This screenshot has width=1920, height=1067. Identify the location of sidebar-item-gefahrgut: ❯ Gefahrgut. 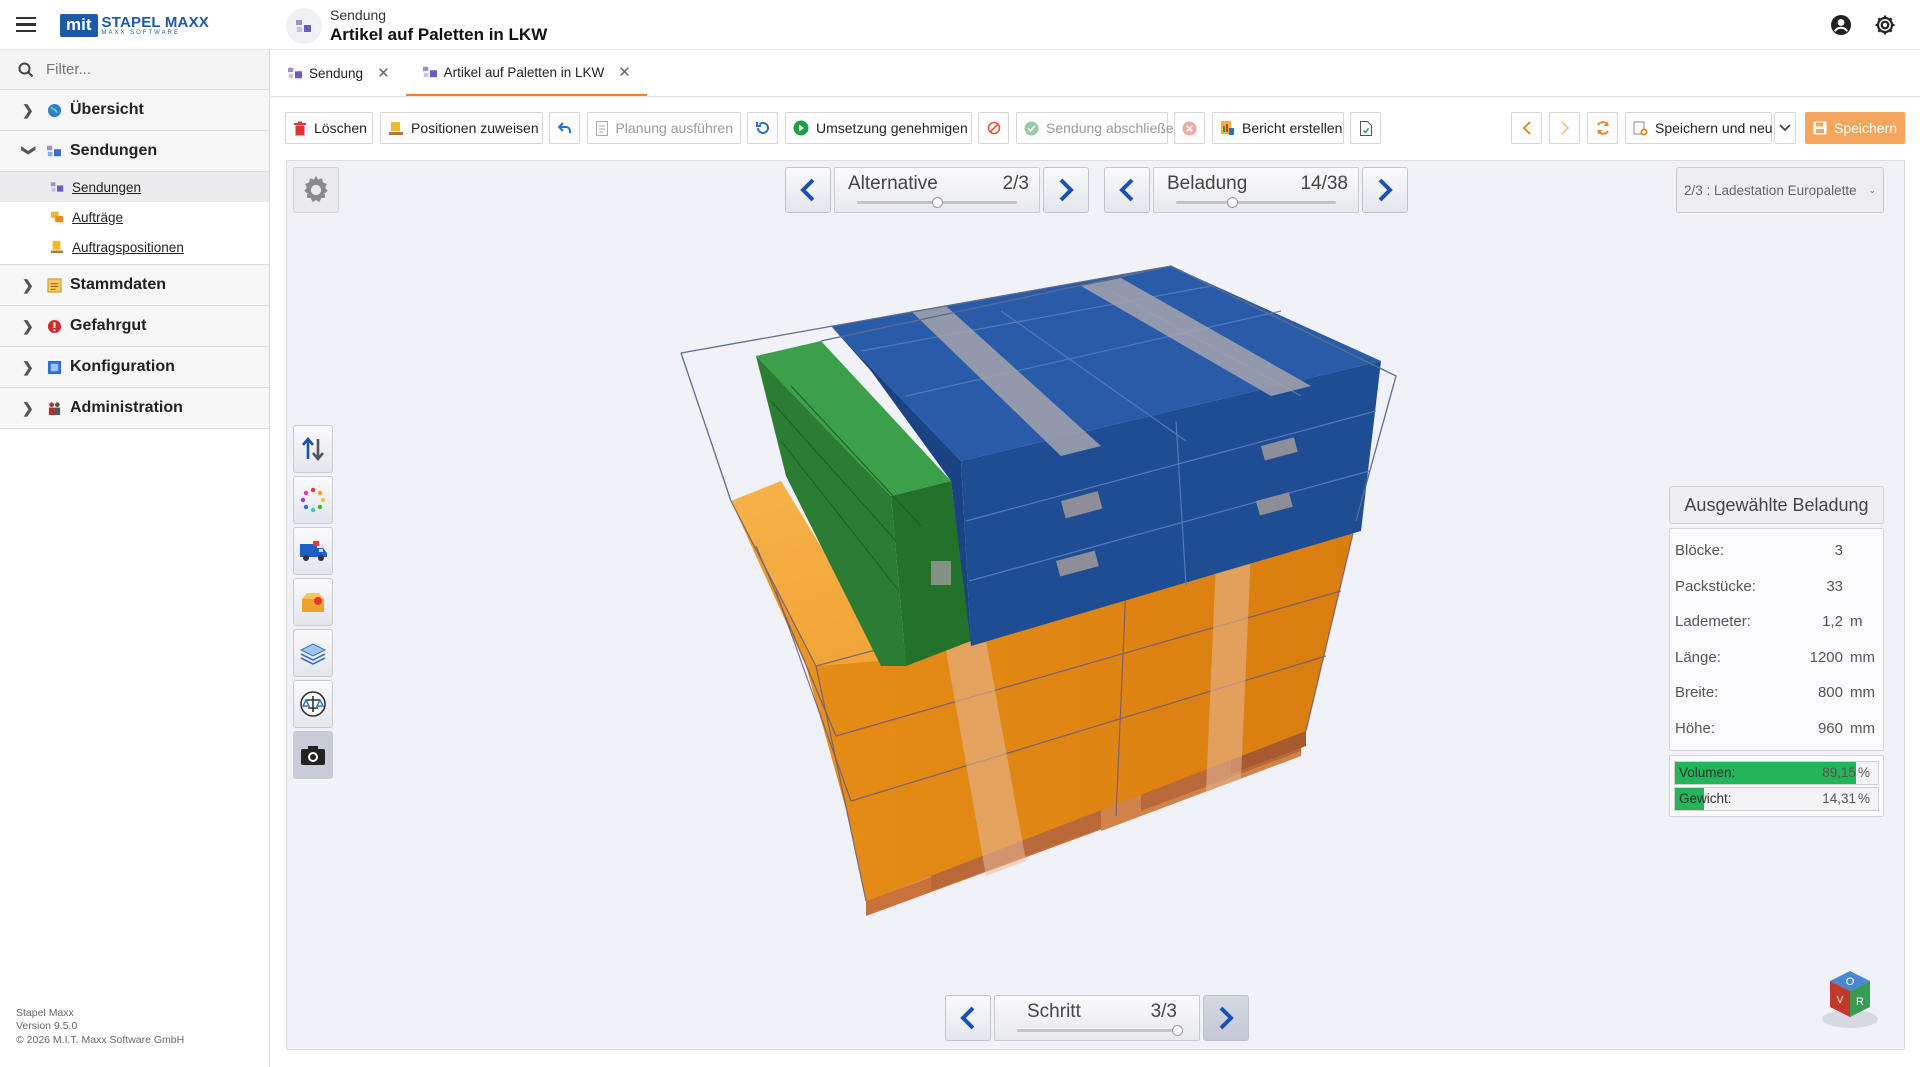
(134, 326).